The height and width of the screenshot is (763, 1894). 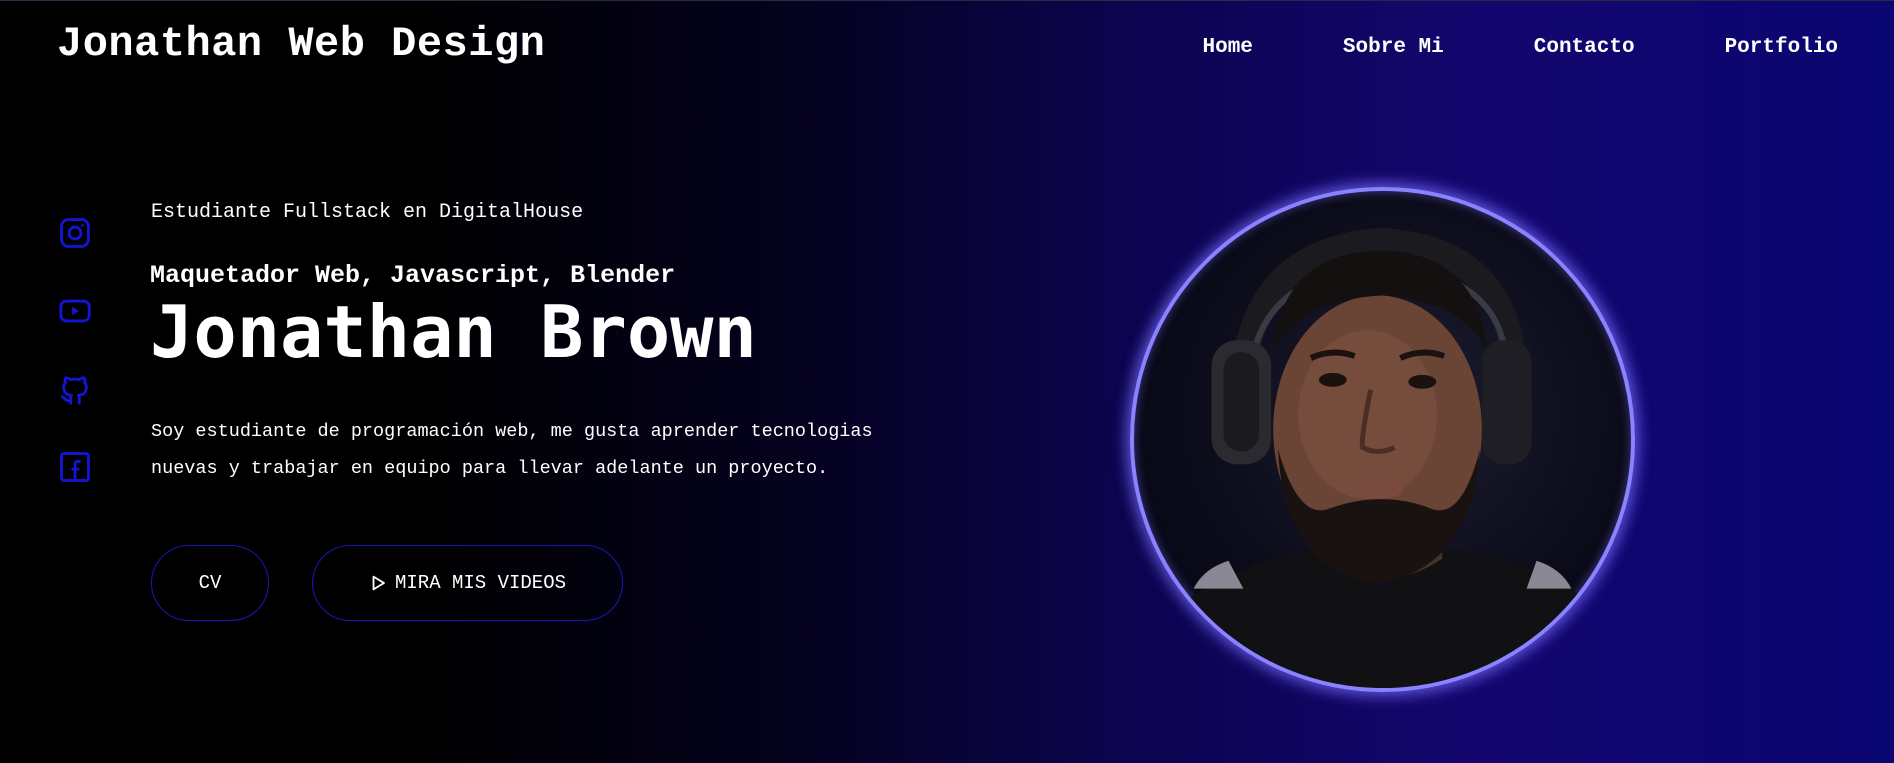 What do you see at coordinates (413, 275) in the screenshot?
I see `hero-role: Maquetador Web, Javascript, Blender` at bounding box center [413, 275].